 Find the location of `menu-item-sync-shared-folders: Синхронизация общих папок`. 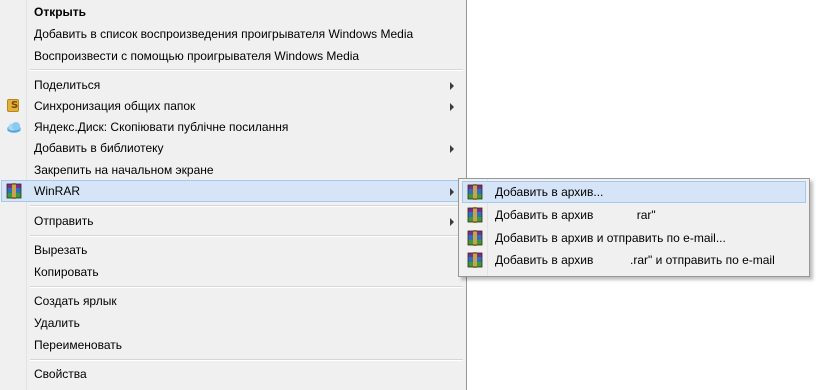

menu-item-sync-shared-folders: Синхронизация общих папок is located at coordinates (232, 106).